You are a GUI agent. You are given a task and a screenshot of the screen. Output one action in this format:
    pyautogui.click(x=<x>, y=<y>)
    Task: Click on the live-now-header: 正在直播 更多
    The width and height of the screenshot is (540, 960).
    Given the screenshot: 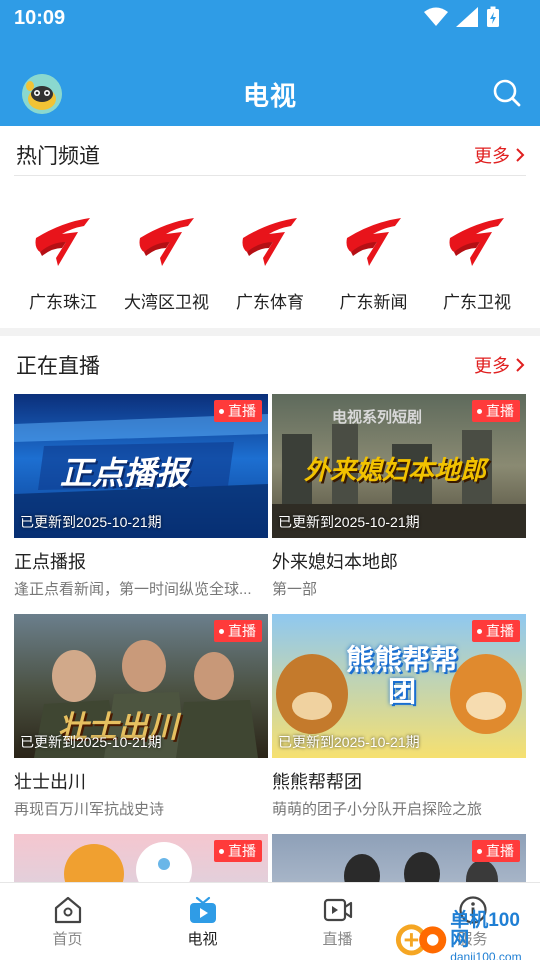 What is the action you would take?
    pyautogui.click(x=271, y=365)
    